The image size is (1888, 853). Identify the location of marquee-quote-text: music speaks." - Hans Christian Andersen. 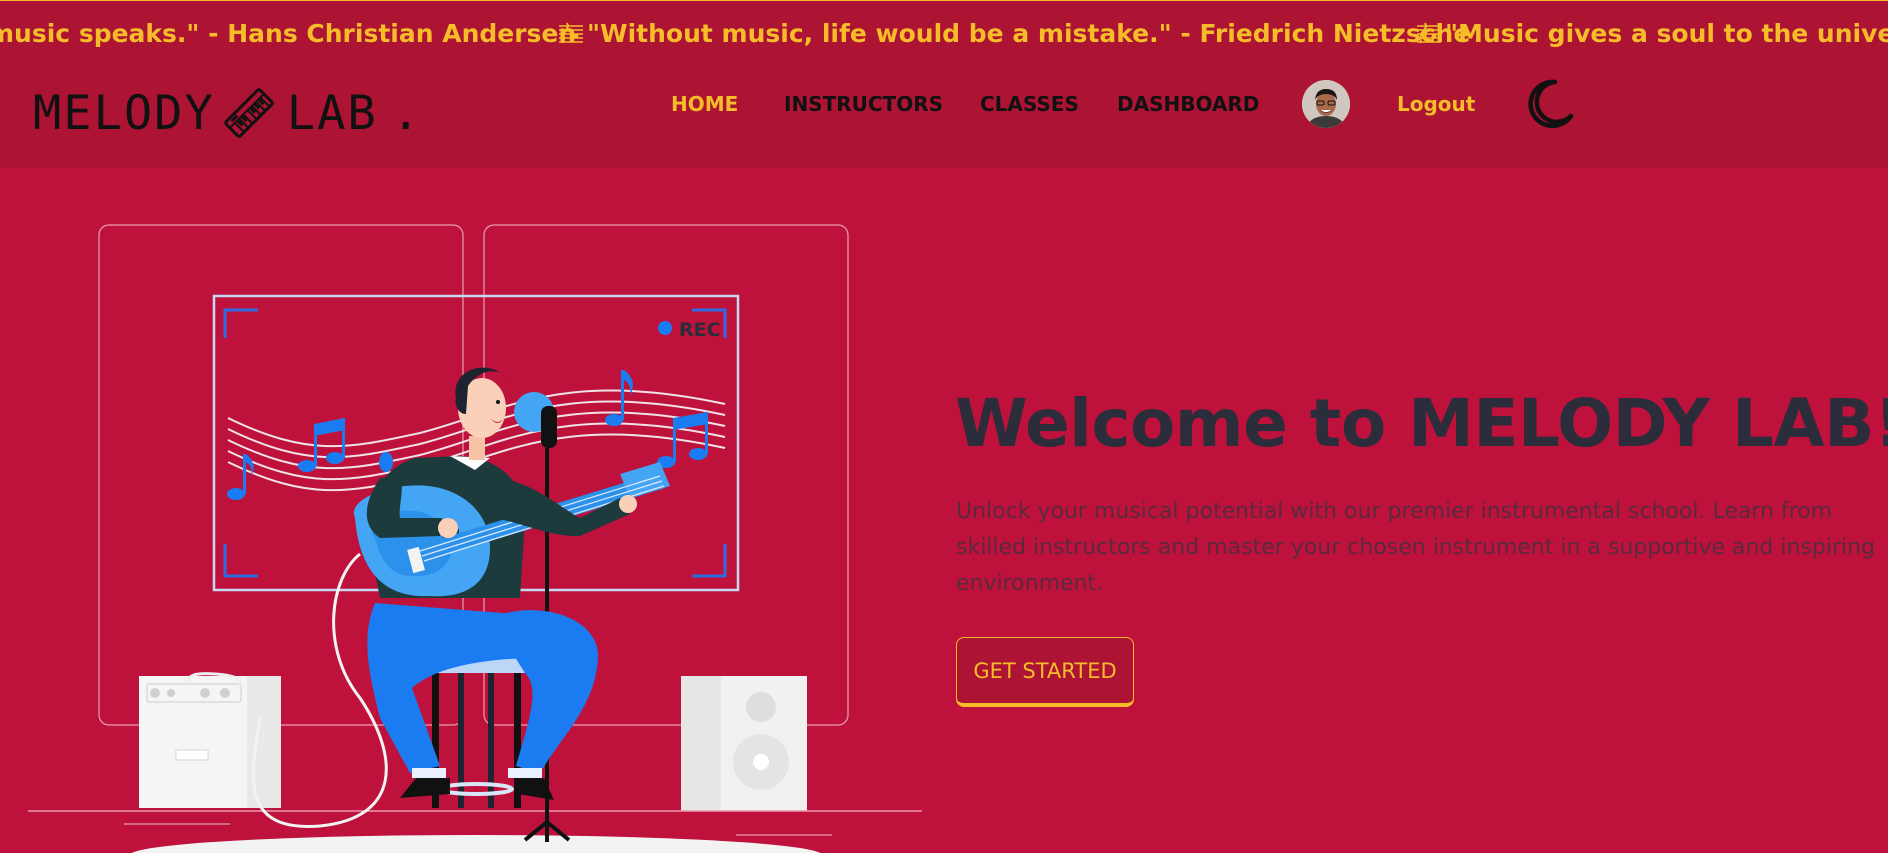
(288, 33).